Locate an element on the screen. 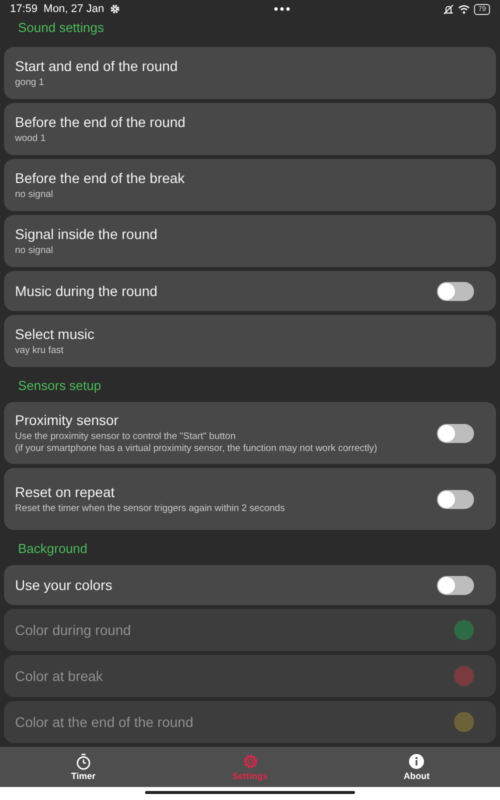 This screenshot has height=800, width=500. status-date: Mon, 27 Jan is located at coordinates (74, 9).